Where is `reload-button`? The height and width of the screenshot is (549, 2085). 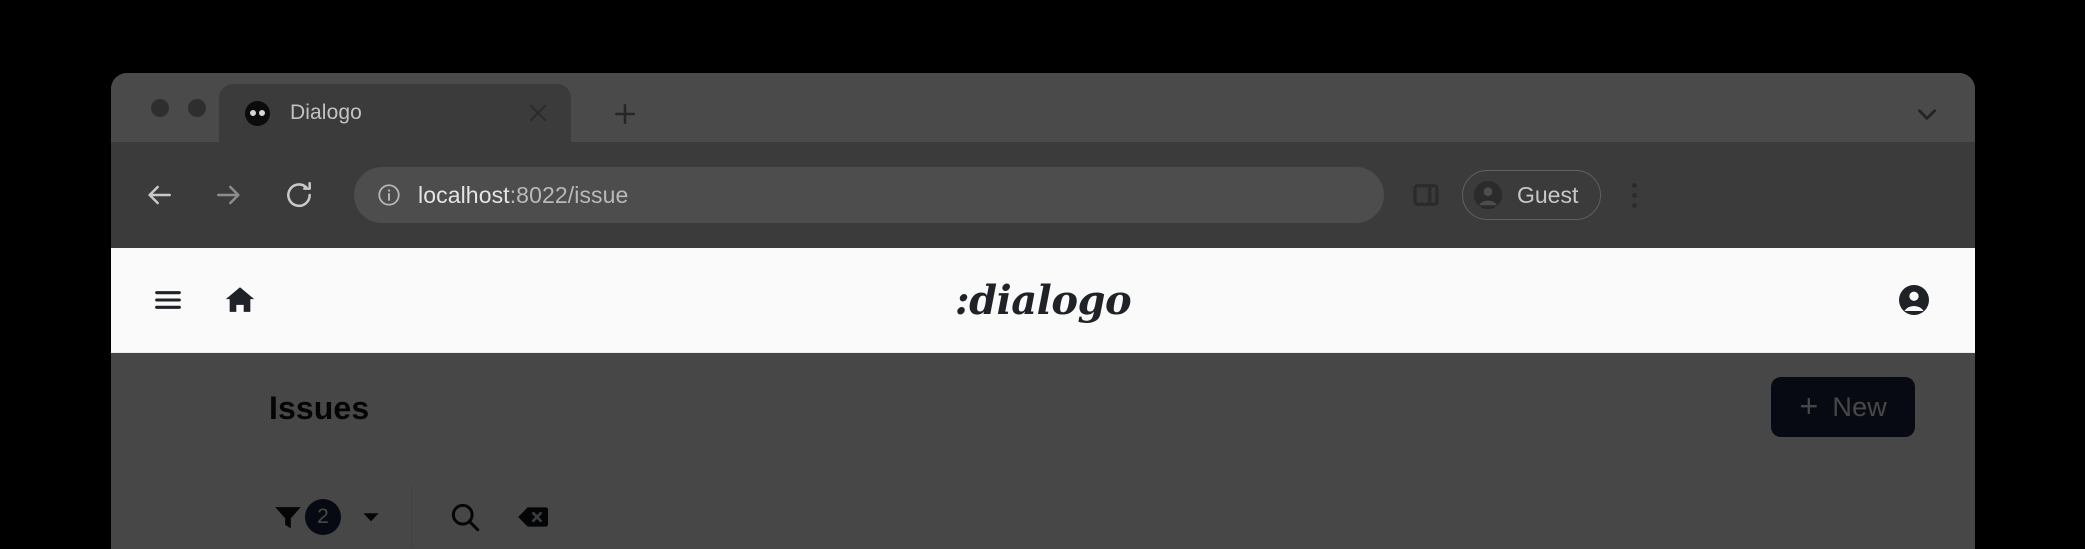
reload-button is located at coordinates (299, 195).